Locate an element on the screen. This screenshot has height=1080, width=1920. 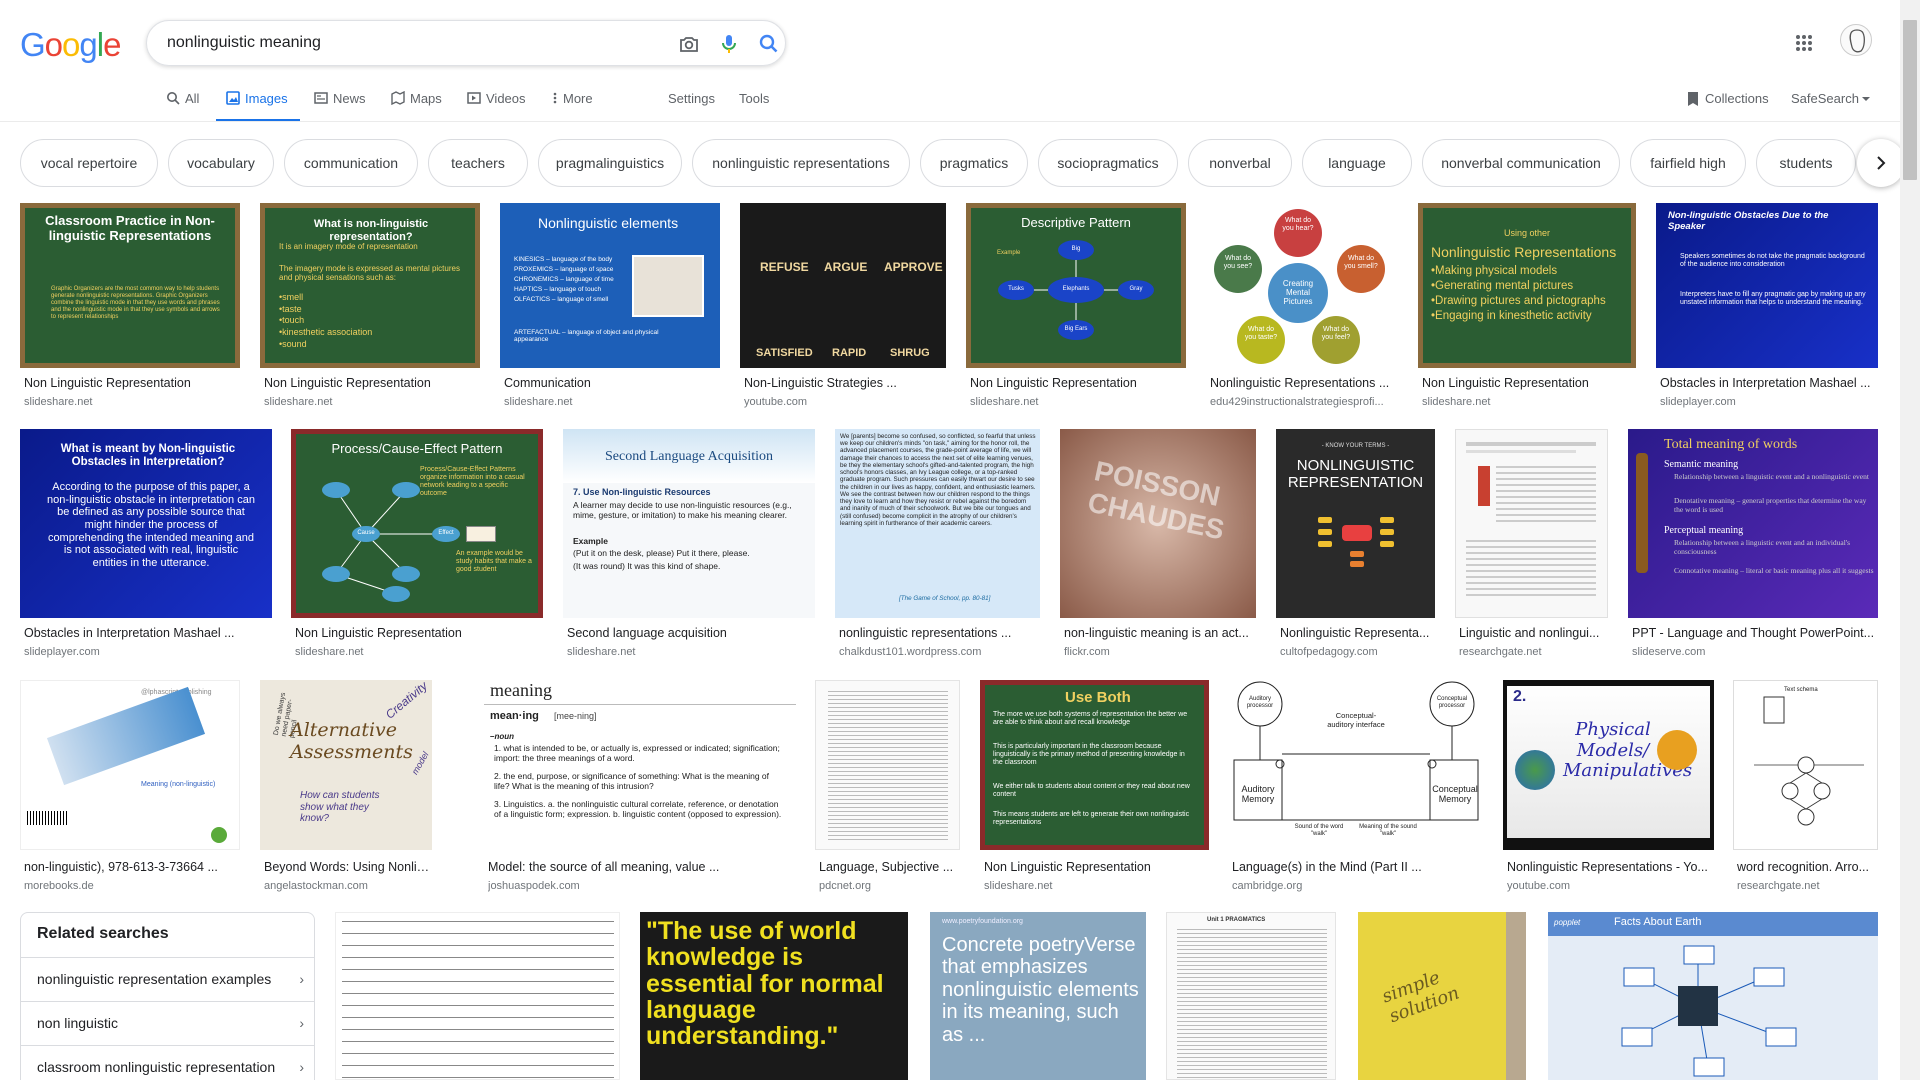
chip: teachers is located at coordinates (478, 163).